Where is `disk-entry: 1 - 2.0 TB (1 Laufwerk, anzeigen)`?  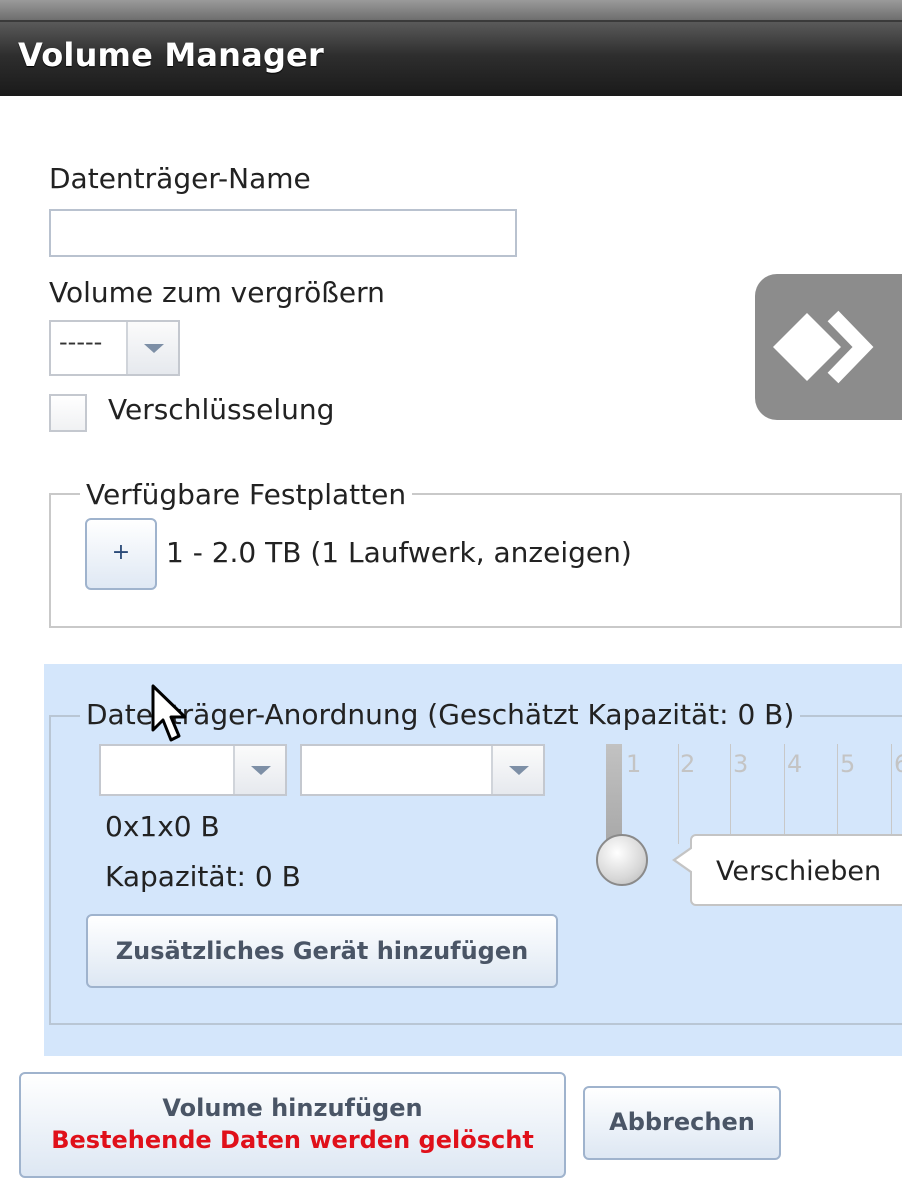 disk-entry: 1 - 2.0 TB (1 Laufwerk, anzeigen) is located at coordinates (399, 552).